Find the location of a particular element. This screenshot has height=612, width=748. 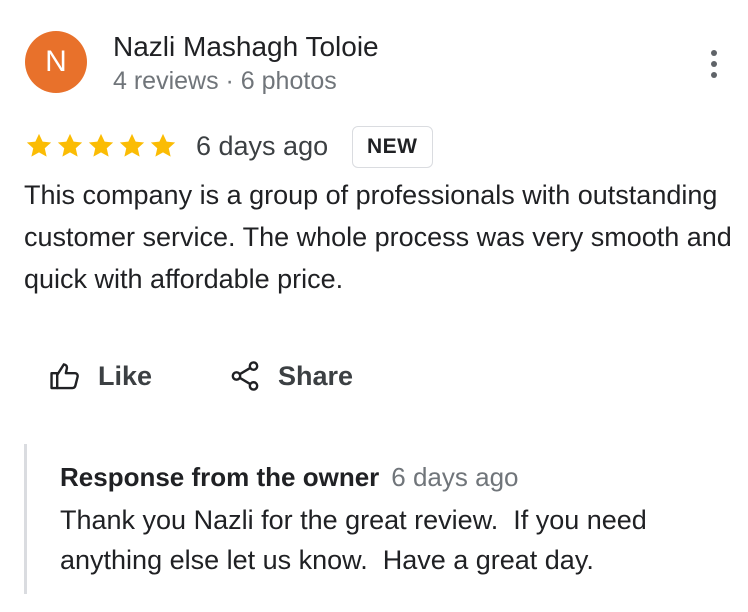

reviewer-stats: 4 reviews · 6 photos is located at coordinates (225, 81).